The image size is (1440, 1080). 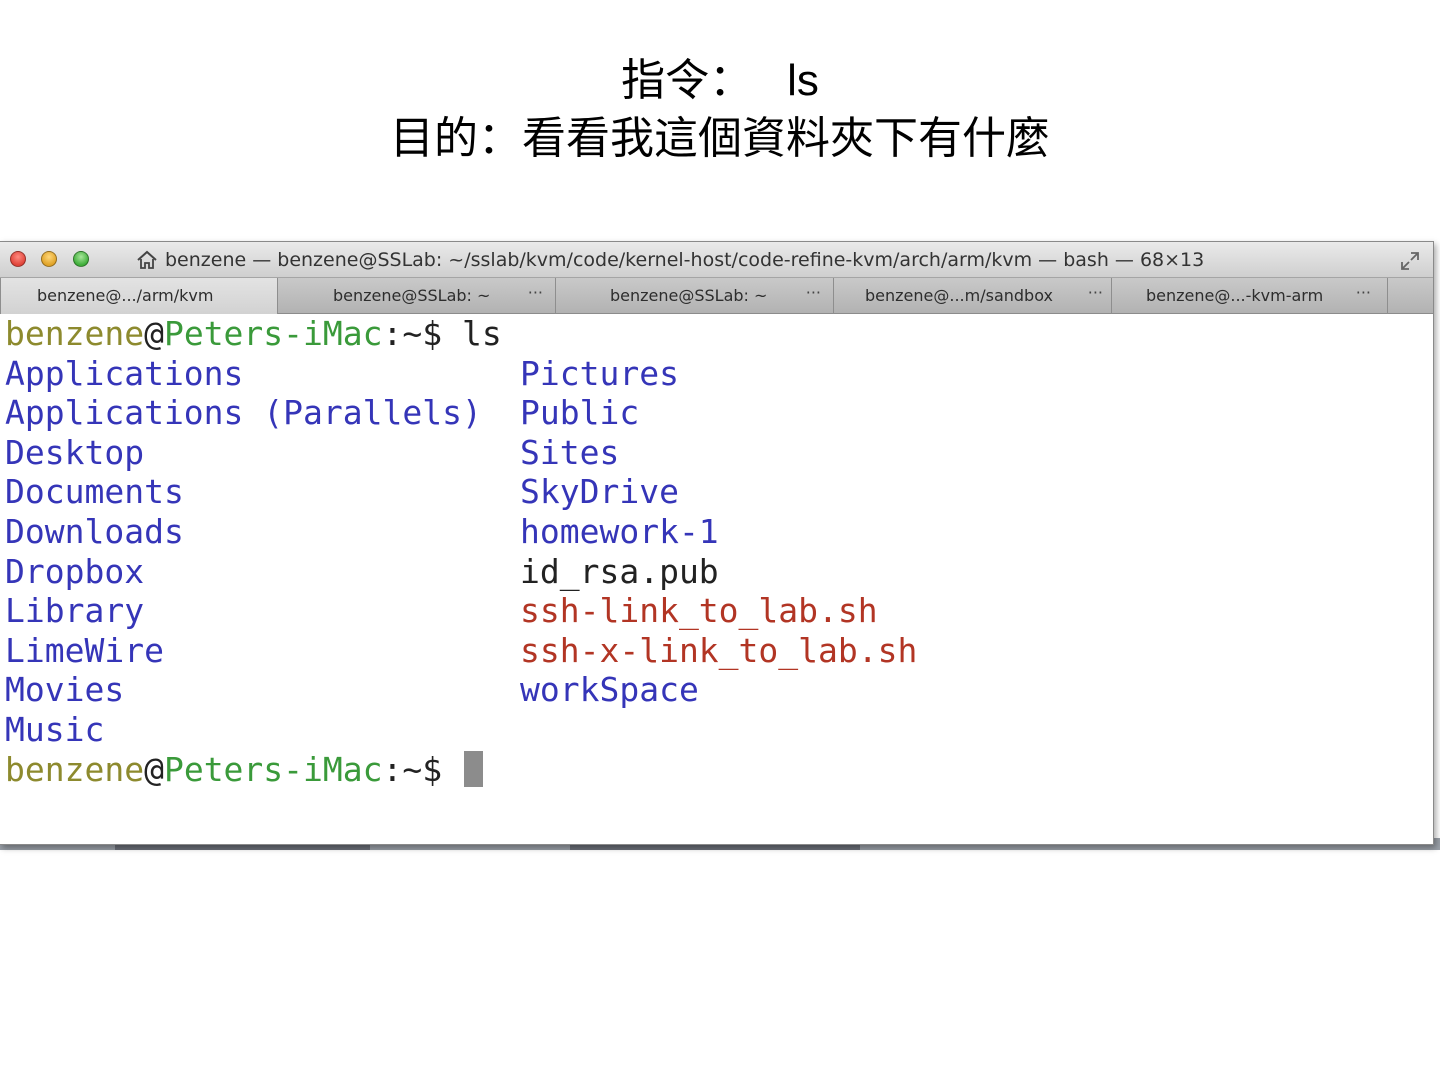 I want to click on prompt-command: ls, so click(x=481, y=333).